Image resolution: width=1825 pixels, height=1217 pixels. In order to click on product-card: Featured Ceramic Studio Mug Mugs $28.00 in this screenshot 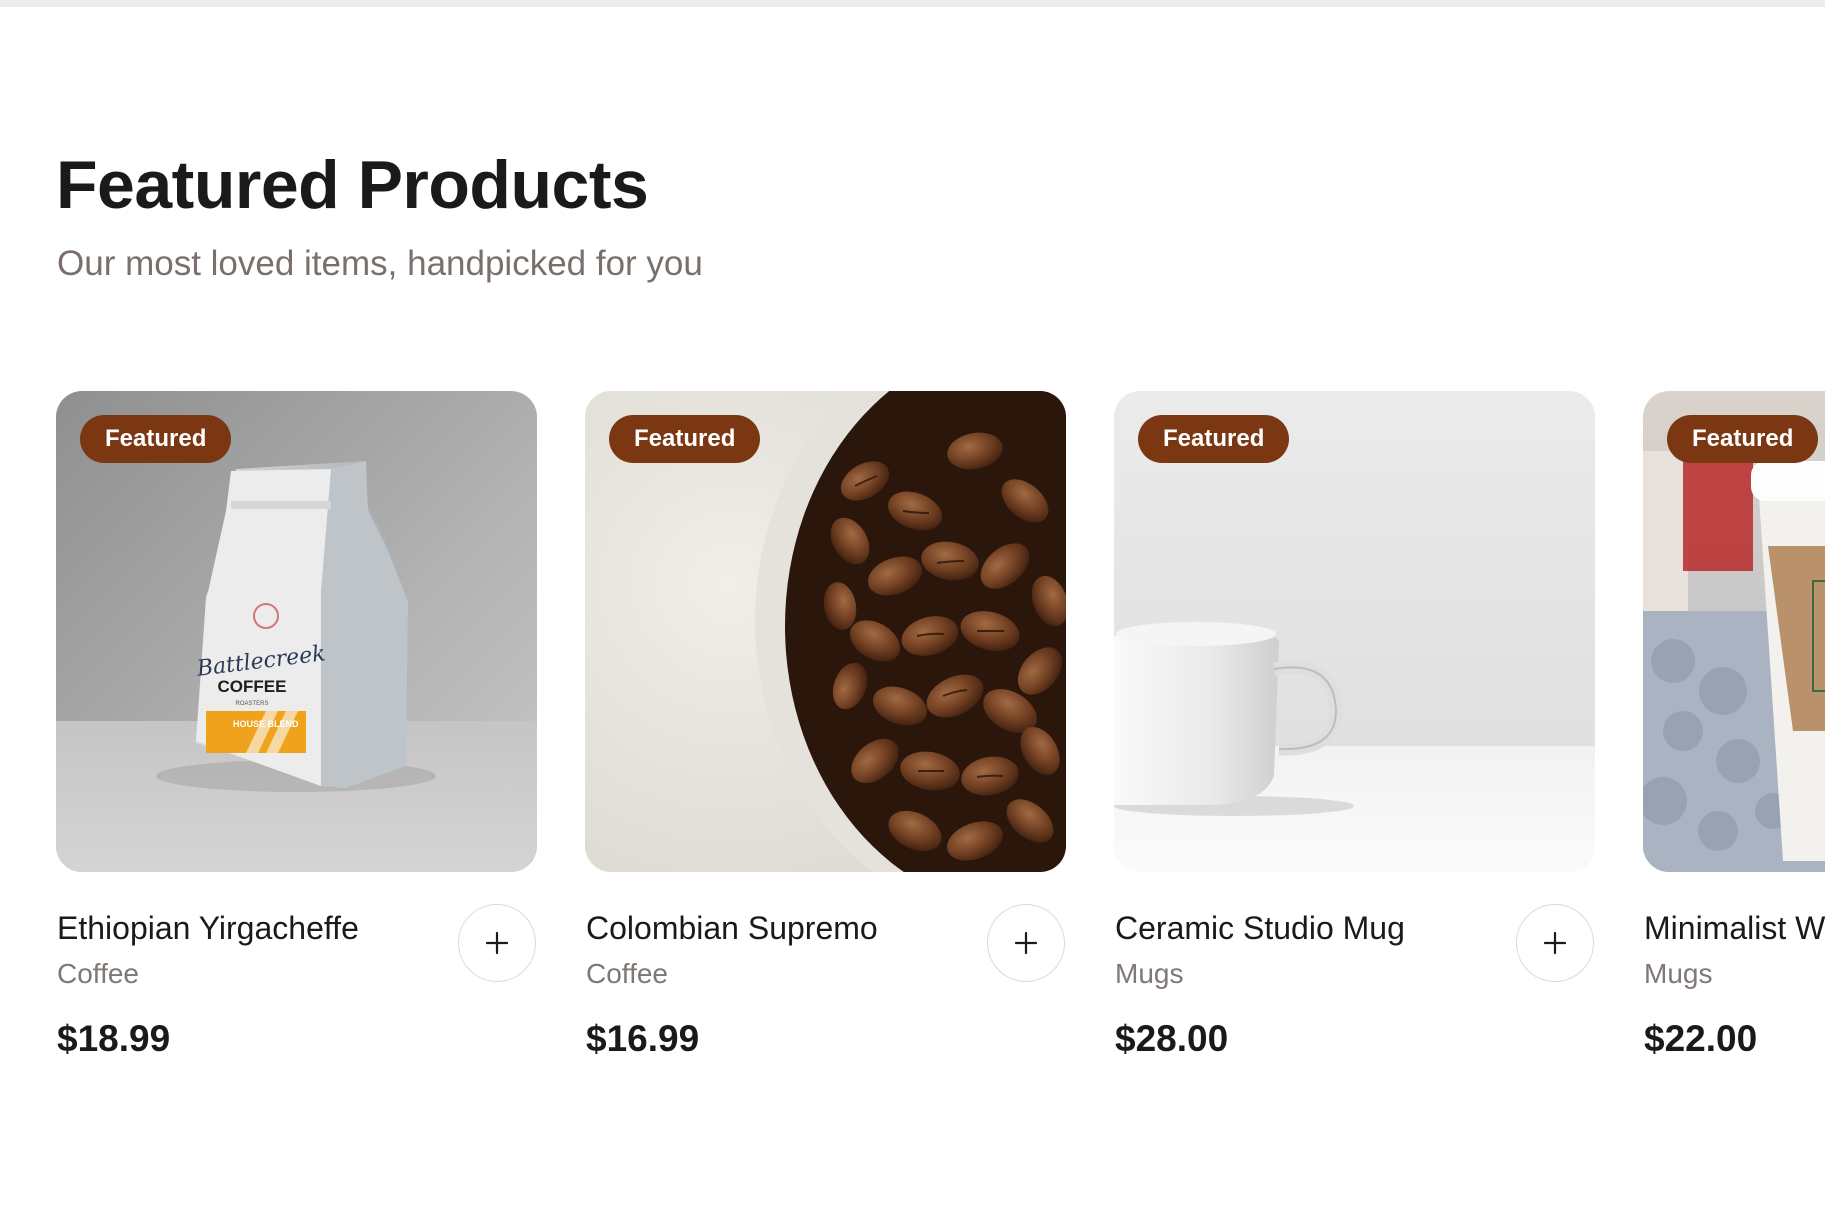, I will do `click(1354, 725)`.